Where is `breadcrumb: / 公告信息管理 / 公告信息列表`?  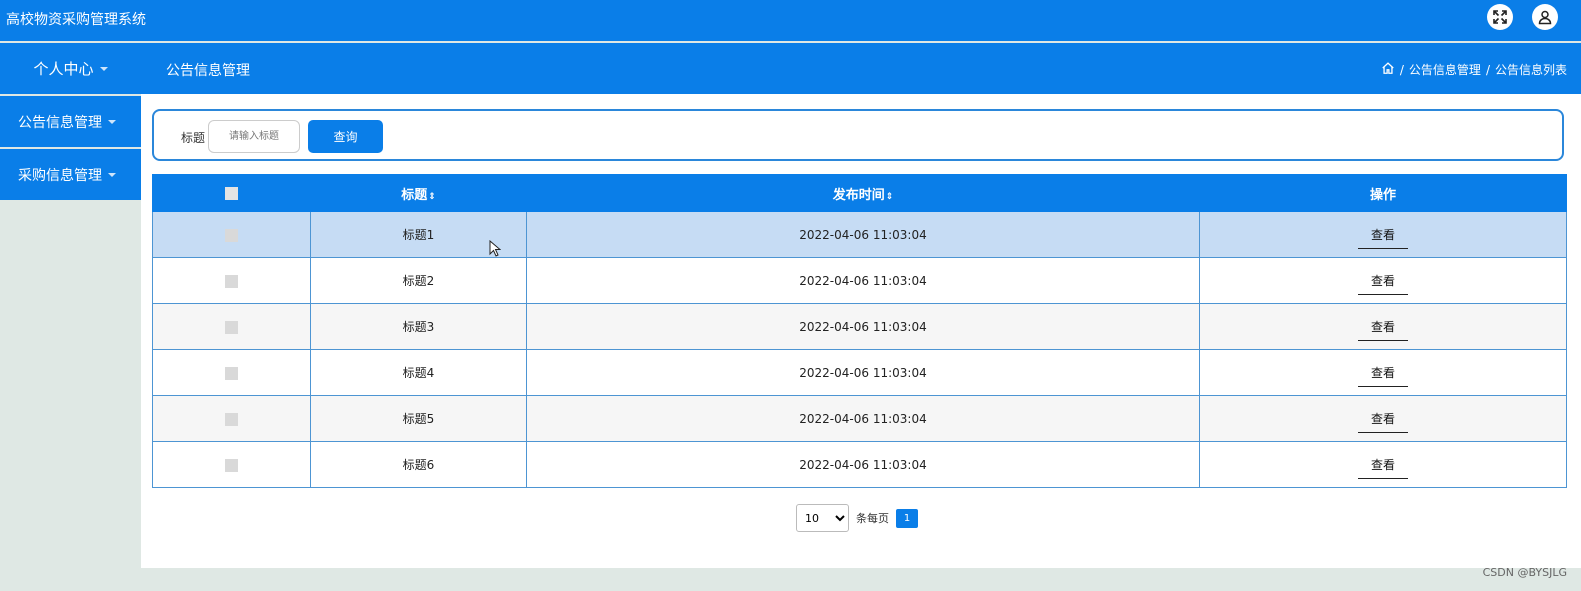 breadcrumb: / 公告信息管理 / 公告信息列表 is located at coordinates (1474, 69).